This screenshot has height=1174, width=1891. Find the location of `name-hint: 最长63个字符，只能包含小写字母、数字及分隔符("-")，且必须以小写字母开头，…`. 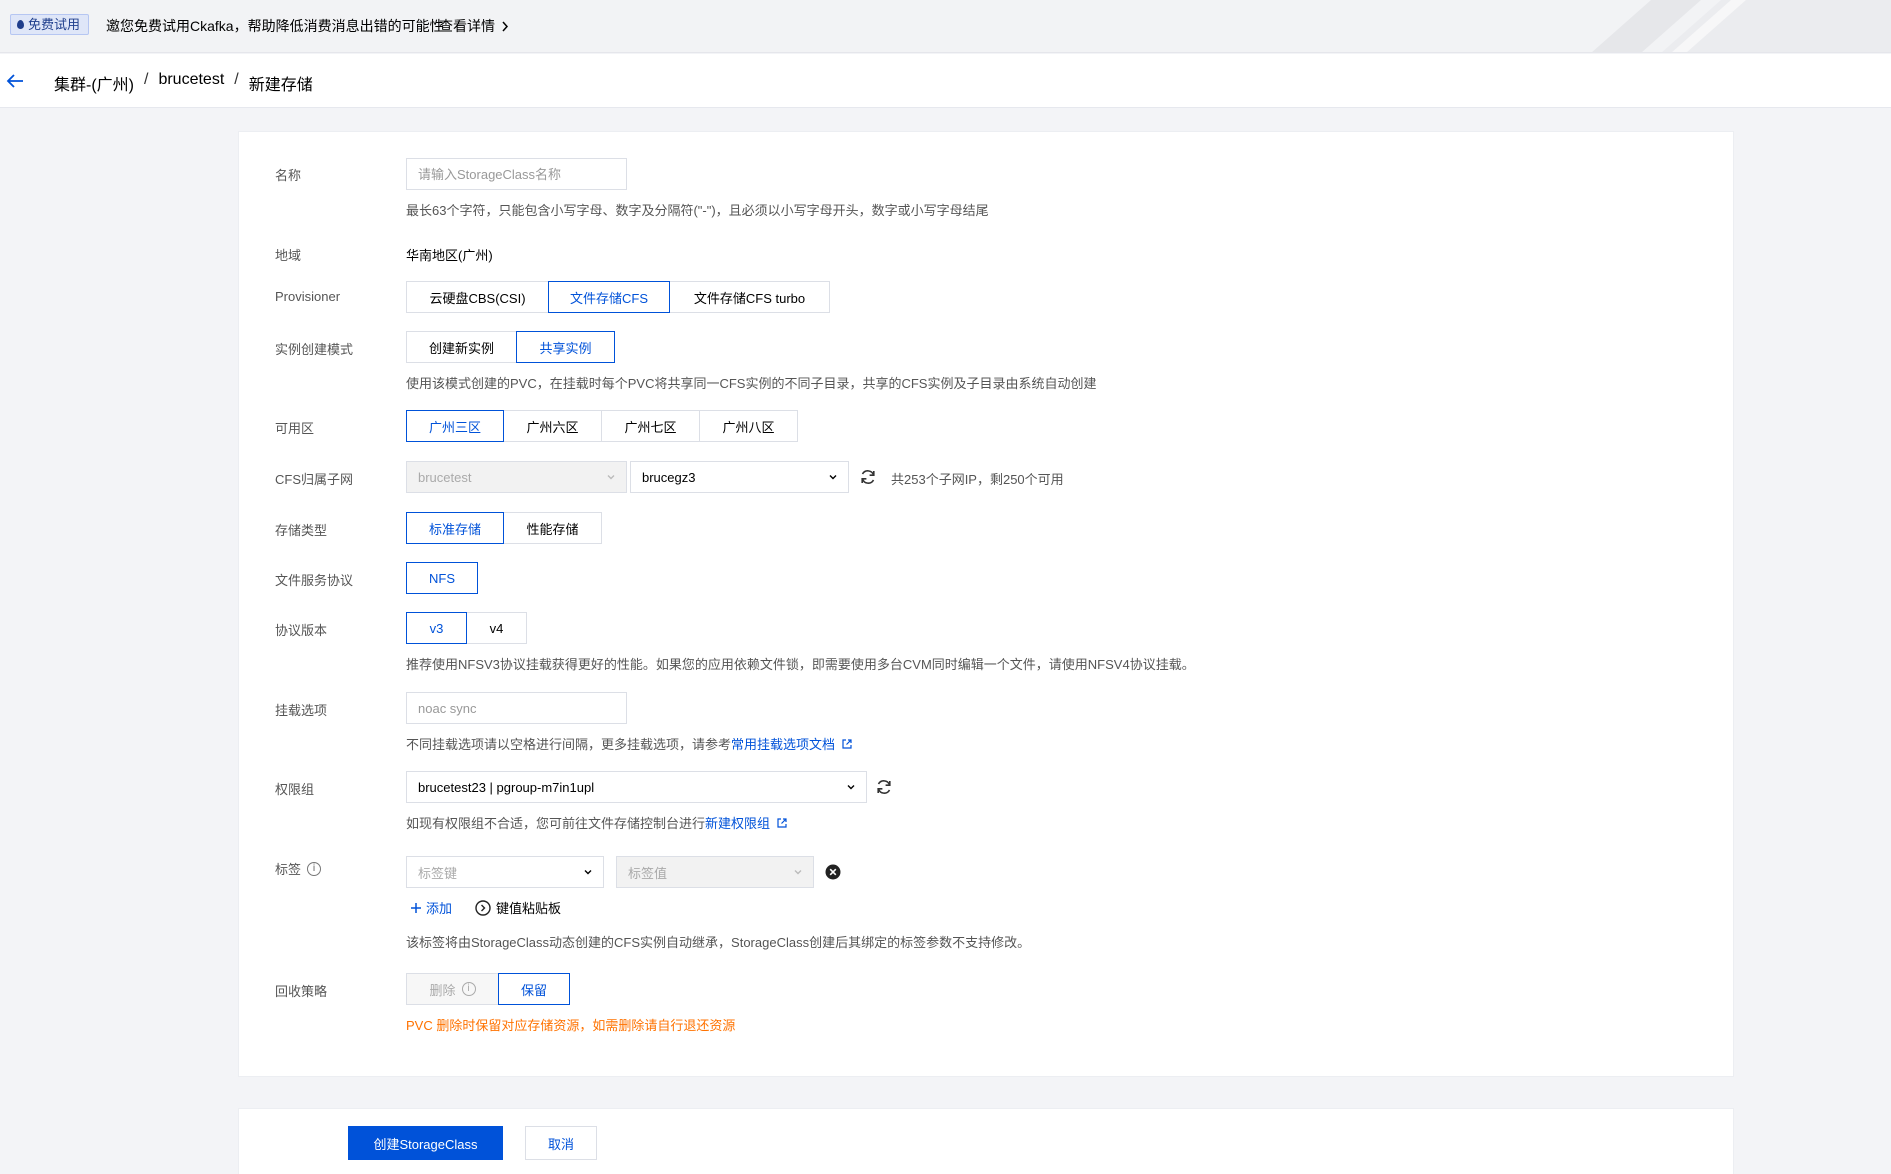

name-hint: 最长63个字符，只能包含小写字母、数字及分隔符("-")，且必须以小写字母开头，… is located at coordinates (697, 210).